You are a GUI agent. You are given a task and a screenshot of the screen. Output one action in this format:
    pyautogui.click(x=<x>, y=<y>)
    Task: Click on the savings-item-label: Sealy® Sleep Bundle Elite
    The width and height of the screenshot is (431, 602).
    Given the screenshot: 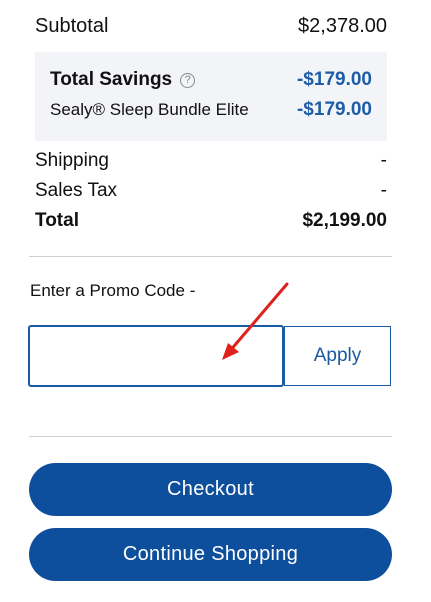 What is the action you would take?
    pyautogui.click(x=149, y=109)
    